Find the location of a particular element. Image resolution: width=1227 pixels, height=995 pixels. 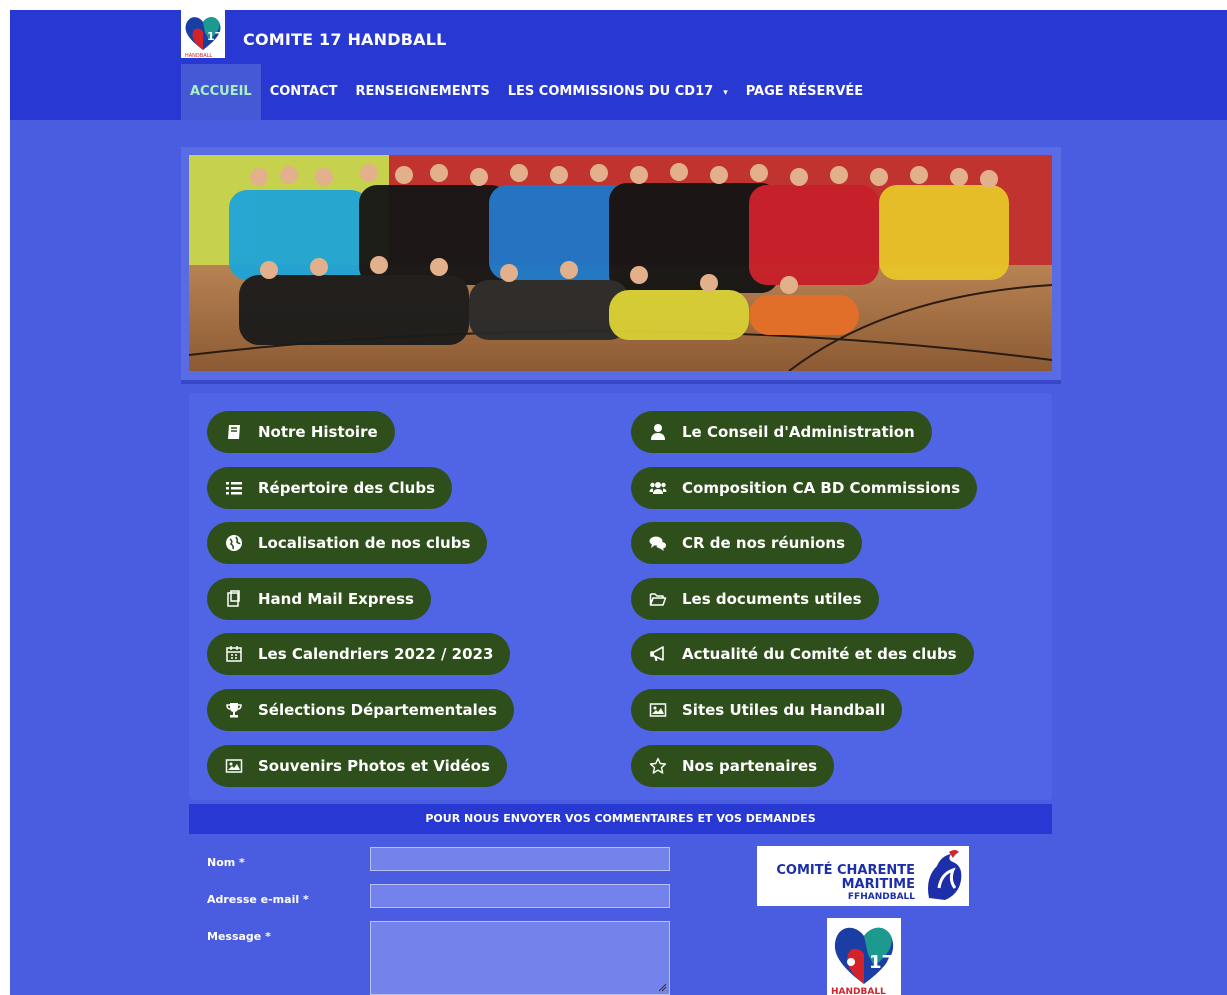

cr-reunions-button: CR de nos réunions is located at coordinates (747, 543).